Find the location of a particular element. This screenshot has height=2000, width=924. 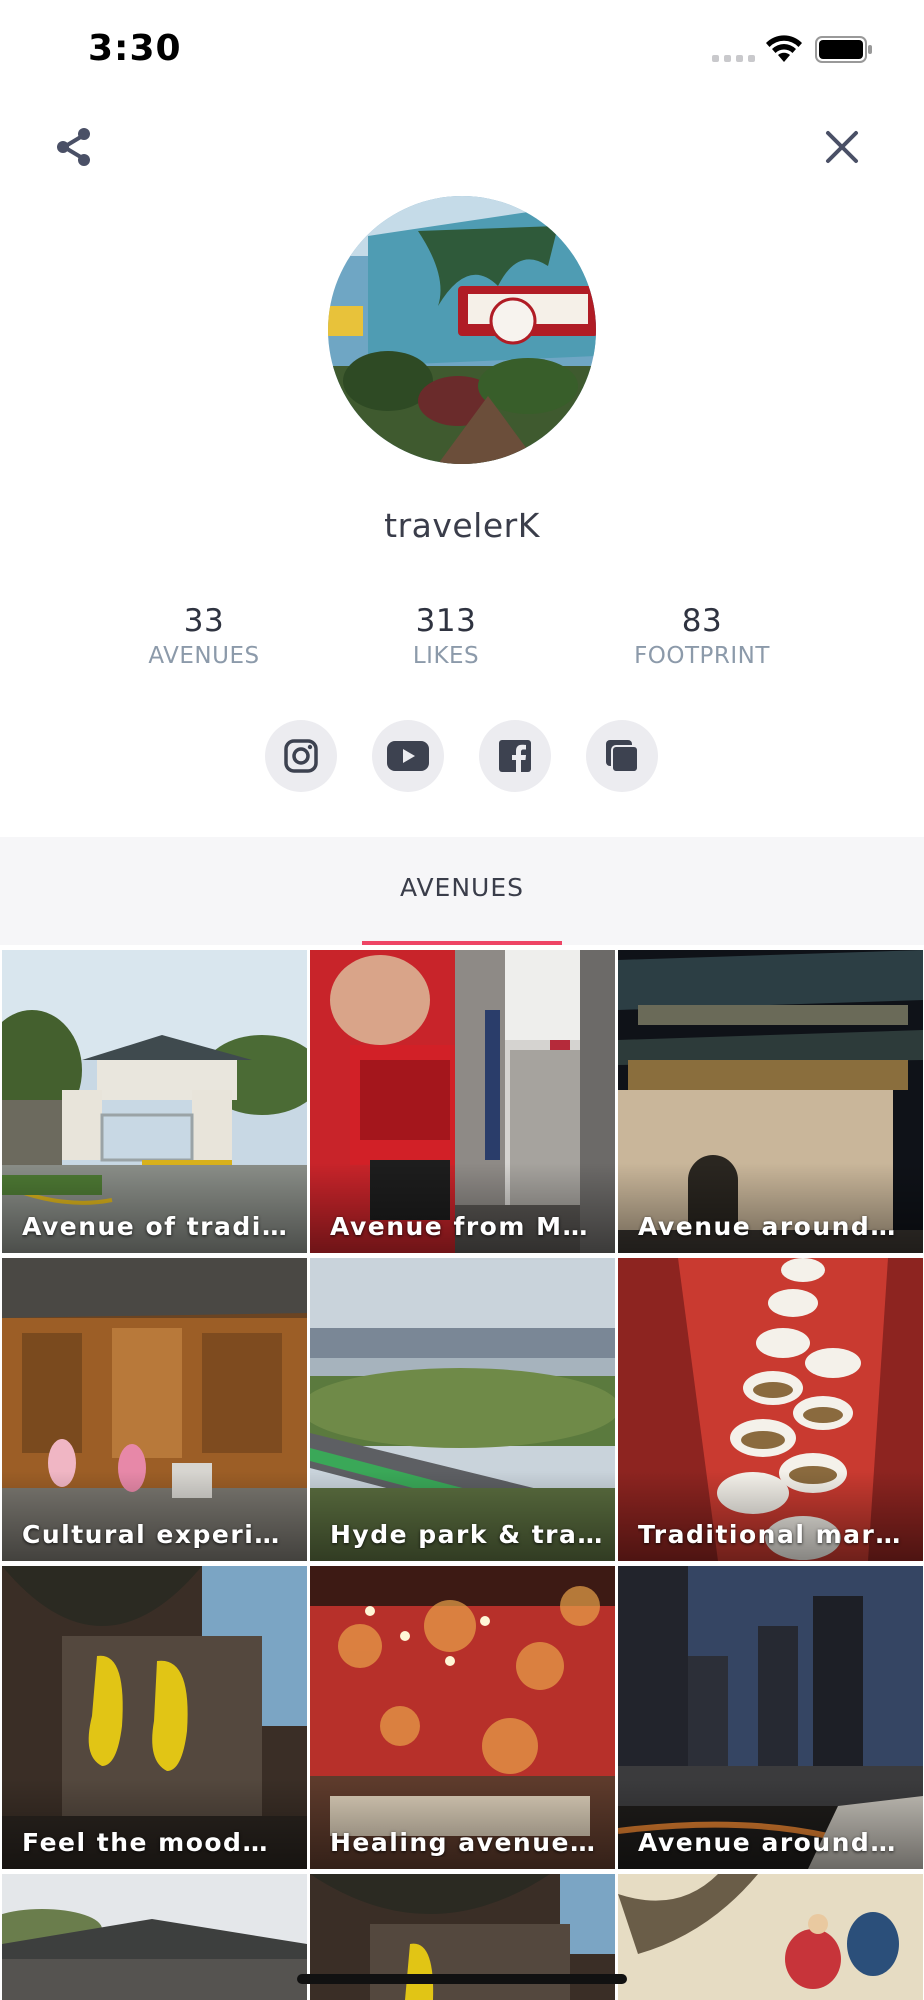

stat-label: AVENUES is located at coordinates (204, 656).